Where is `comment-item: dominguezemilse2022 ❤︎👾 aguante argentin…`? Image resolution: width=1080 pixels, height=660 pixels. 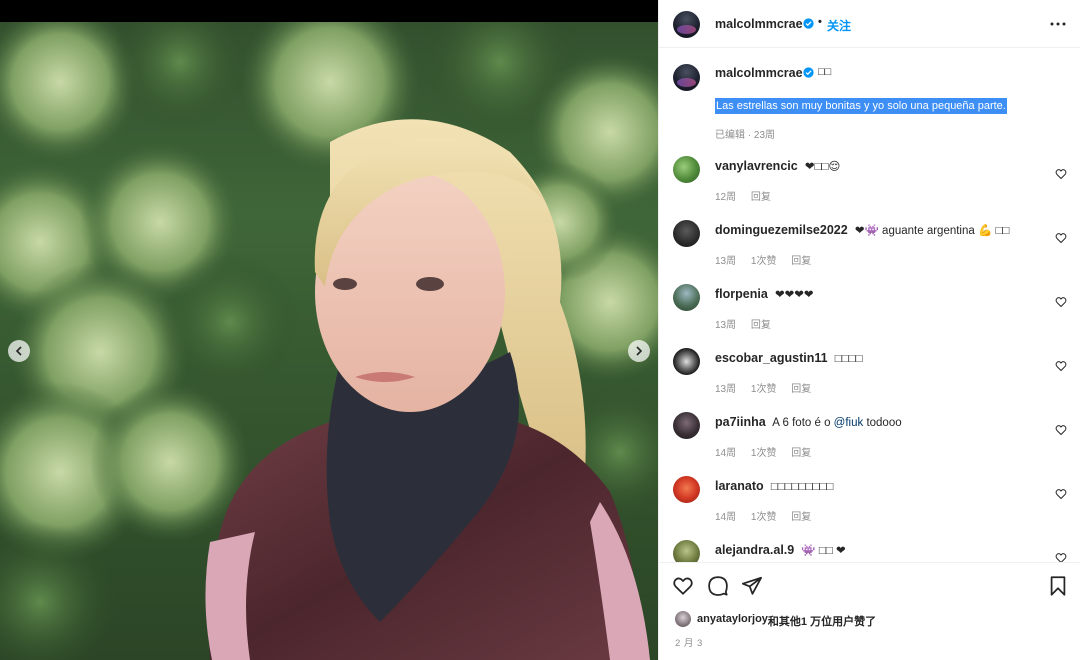 comment-item: dominguezemilse2022 ❤︎👾 aguante argentin… is located at coordinates (869, 249).